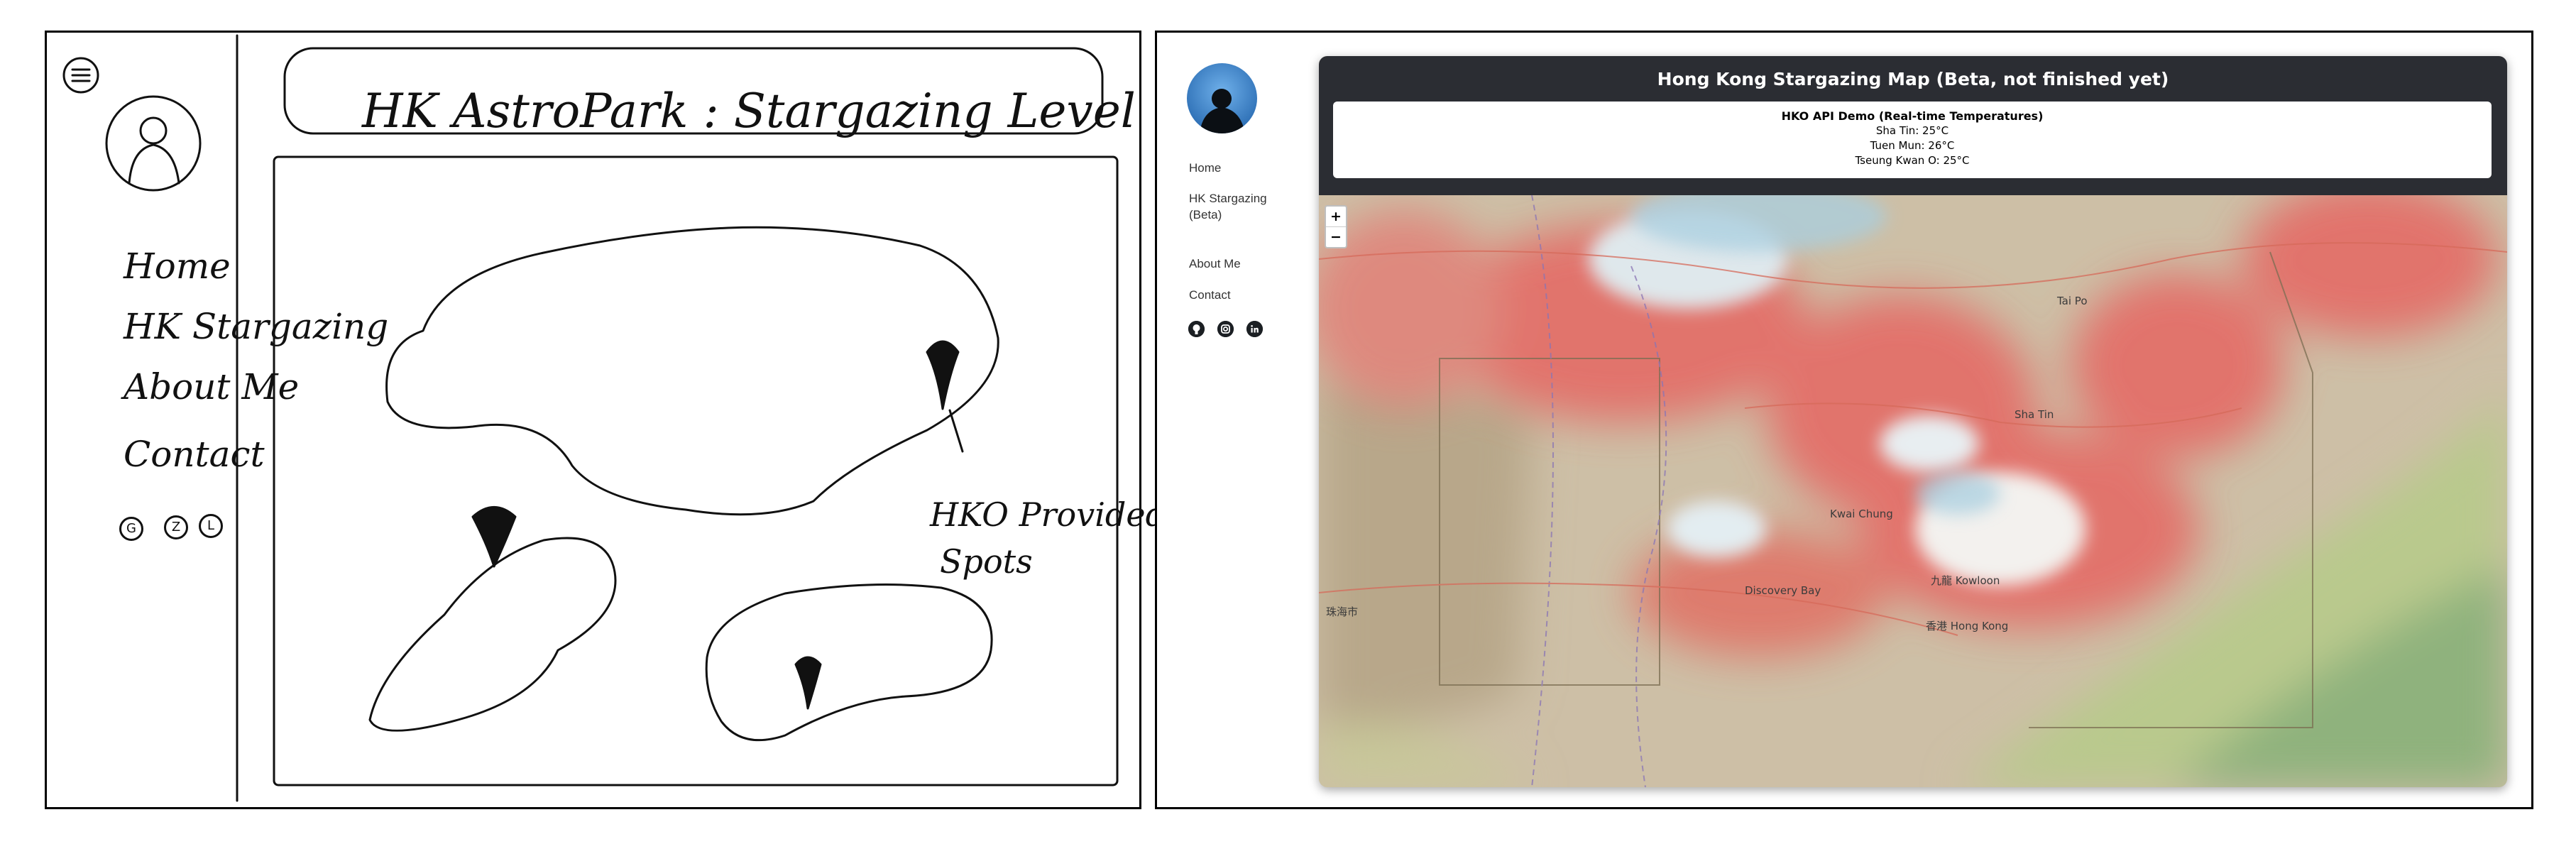 This screenshot has width=2576, height=844. What do you see at coordinates (1912, 160) in the screenshot?
I see `temperature-tseung-kwan-o: Tseung Kwan O: 25°C` at bounding box center [1912, 160].